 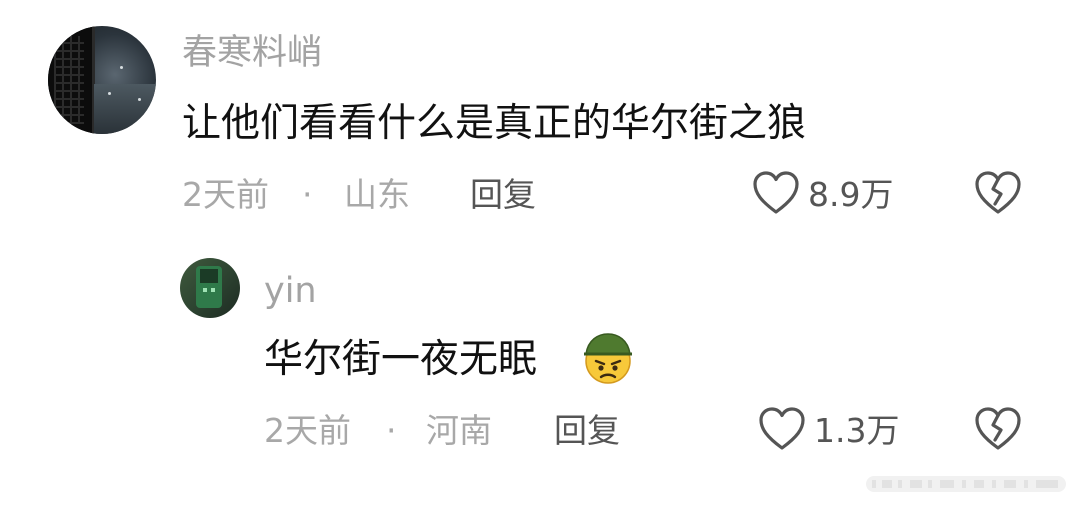 What do you see at coordinates (290, 291) in the screenshot?
I see `comment-username: yin` at bounding box center [290, 291].